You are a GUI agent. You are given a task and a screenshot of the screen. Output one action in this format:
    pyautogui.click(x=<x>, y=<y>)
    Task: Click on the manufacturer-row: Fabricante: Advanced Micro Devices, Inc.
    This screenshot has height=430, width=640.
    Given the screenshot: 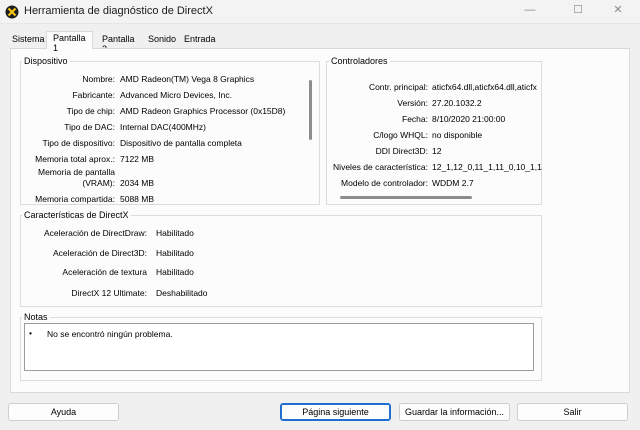 What is the action you would take?
    pyautogui.click(x=160, y=96)
    